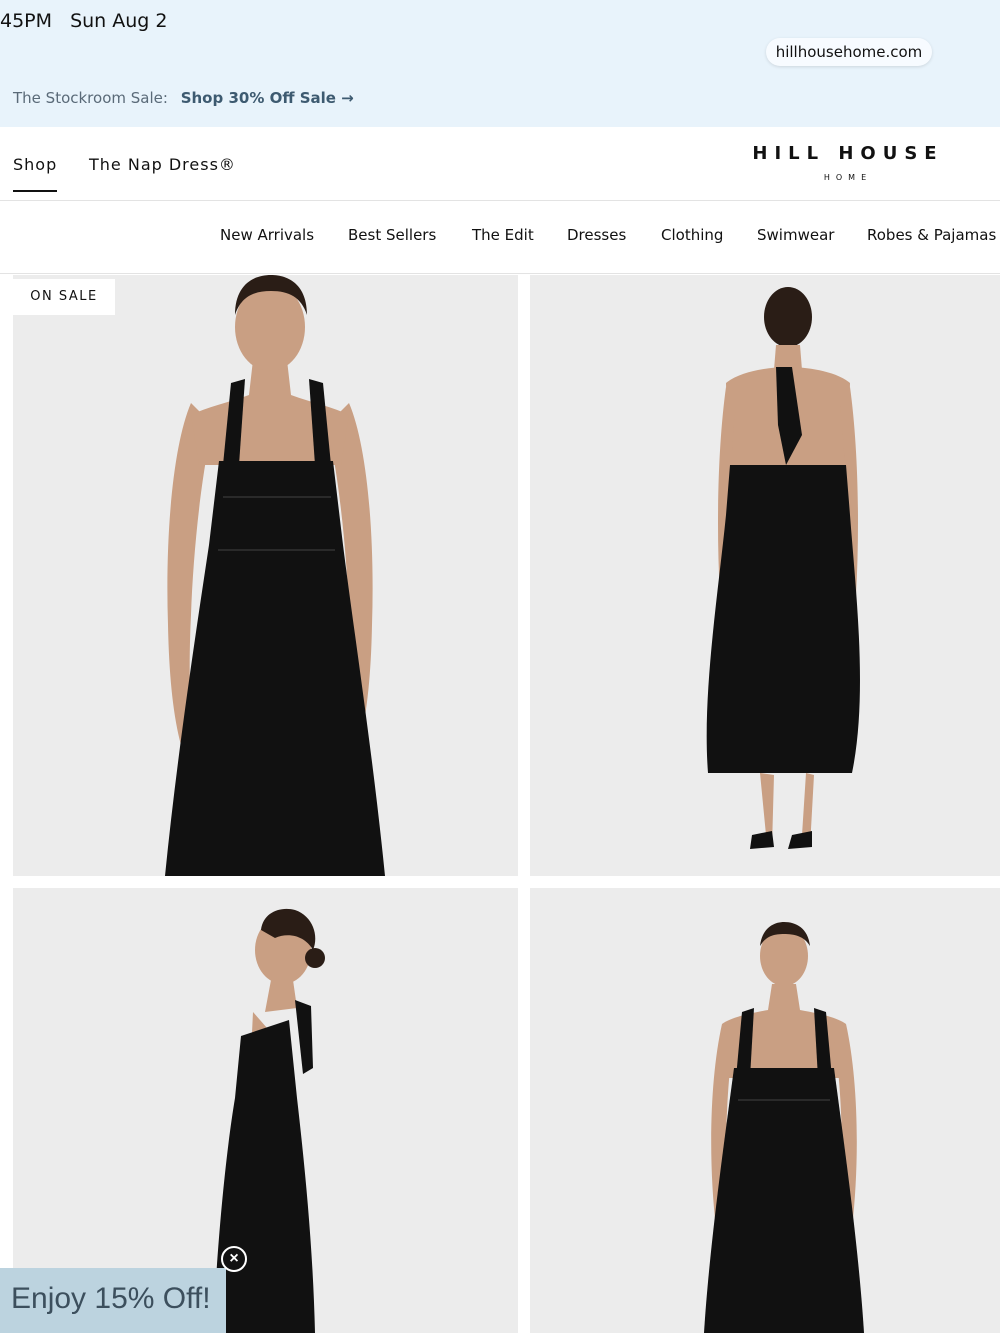 This screenshot has height=1333, width=1000. What do you see at coordinates (500, 164) in the screenshot?
I see `site-header: Shop The Nap Dress® HILL HOUSE HOME` at bounding box center [500, 164].